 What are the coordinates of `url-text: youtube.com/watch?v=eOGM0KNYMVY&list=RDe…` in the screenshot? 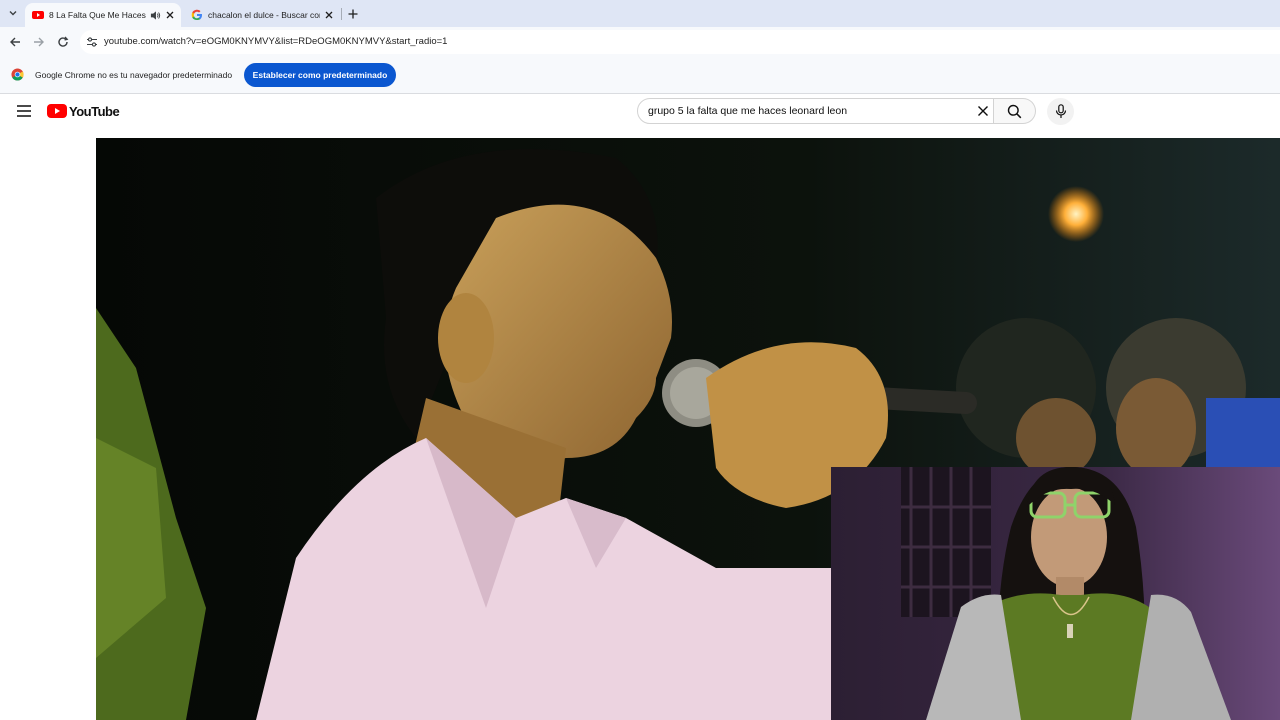 It's located at (275, 41).